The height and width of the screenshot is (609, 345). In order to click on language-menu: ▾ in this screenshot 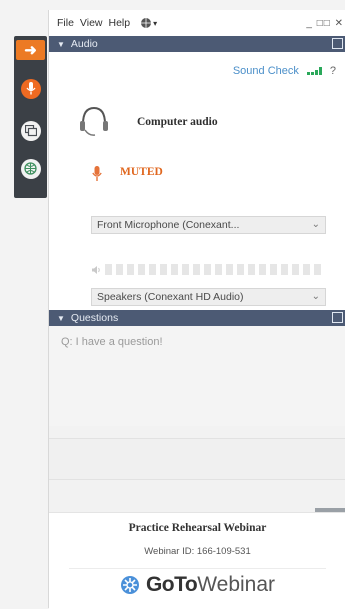, I will do `click(148, 23)`.